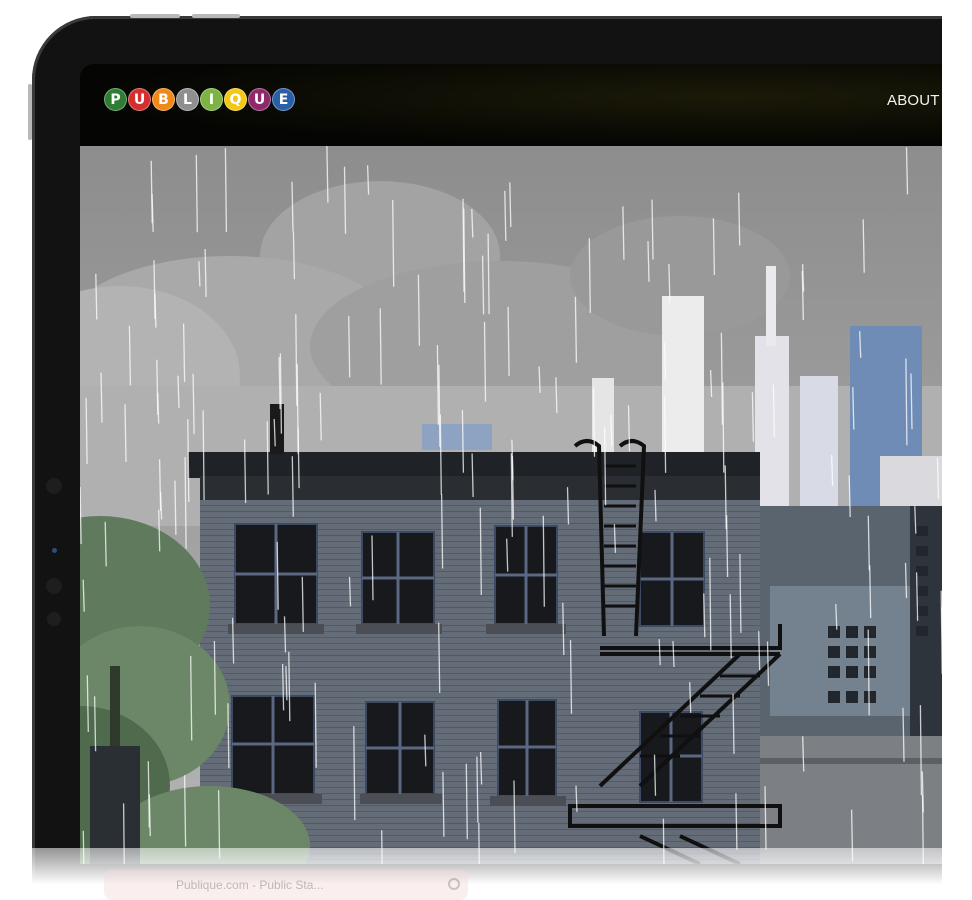 The height and width of the screenshot is (900, 972). What do you see at coordinates (163, 99) in the screenshot?
I see `logo-letter: B` at bounding box center [163, 99].